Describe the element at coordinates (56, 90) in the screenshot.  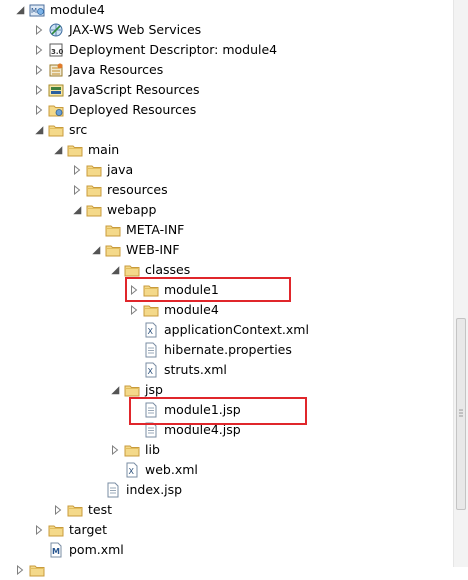
I see `javascript-resources-icon` at that location.